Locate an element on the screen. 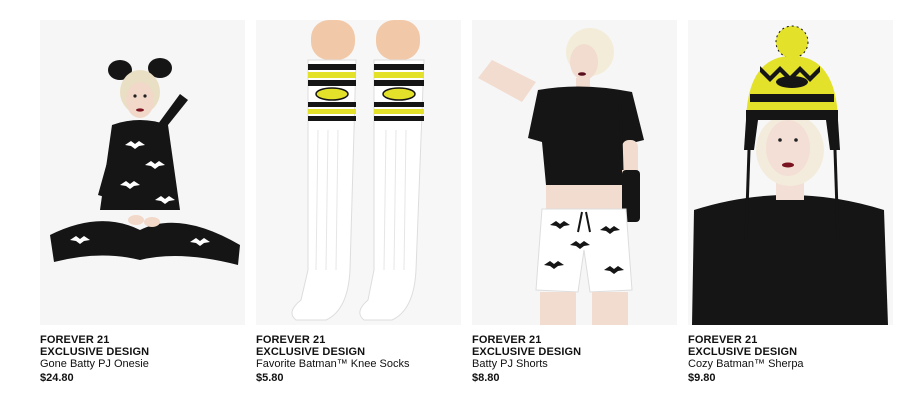 The image size is (920, 417). product-name: Gone Batty PJ Onesie is located at coordinates (142, 364).